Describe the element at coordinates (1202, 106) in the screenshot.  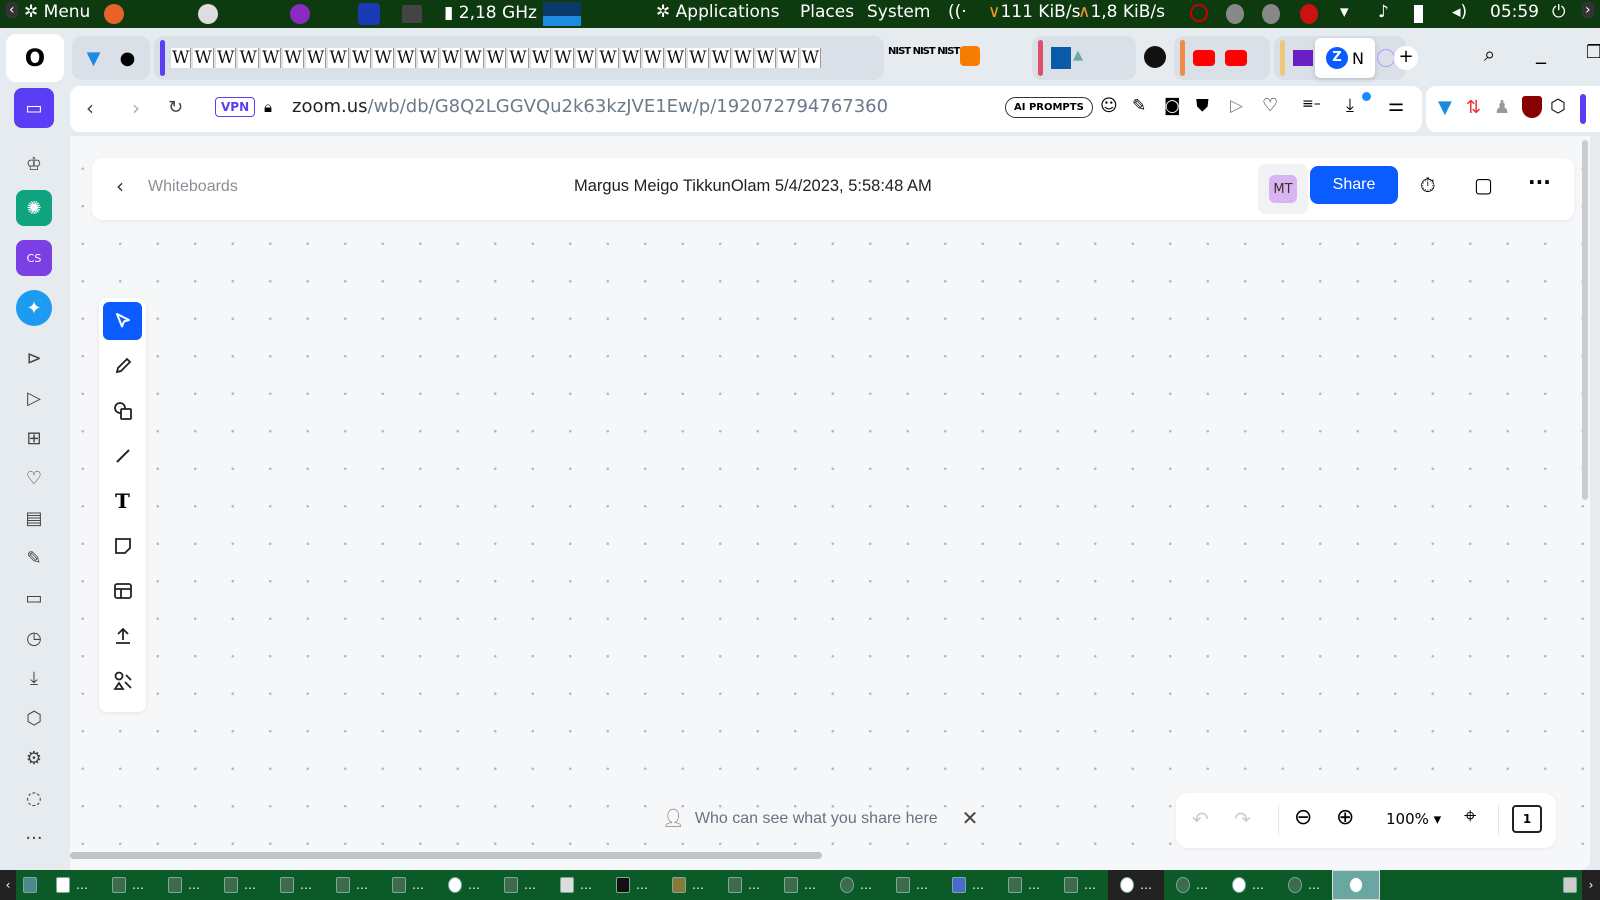
I see `shield-icon: ⛊` at that location.